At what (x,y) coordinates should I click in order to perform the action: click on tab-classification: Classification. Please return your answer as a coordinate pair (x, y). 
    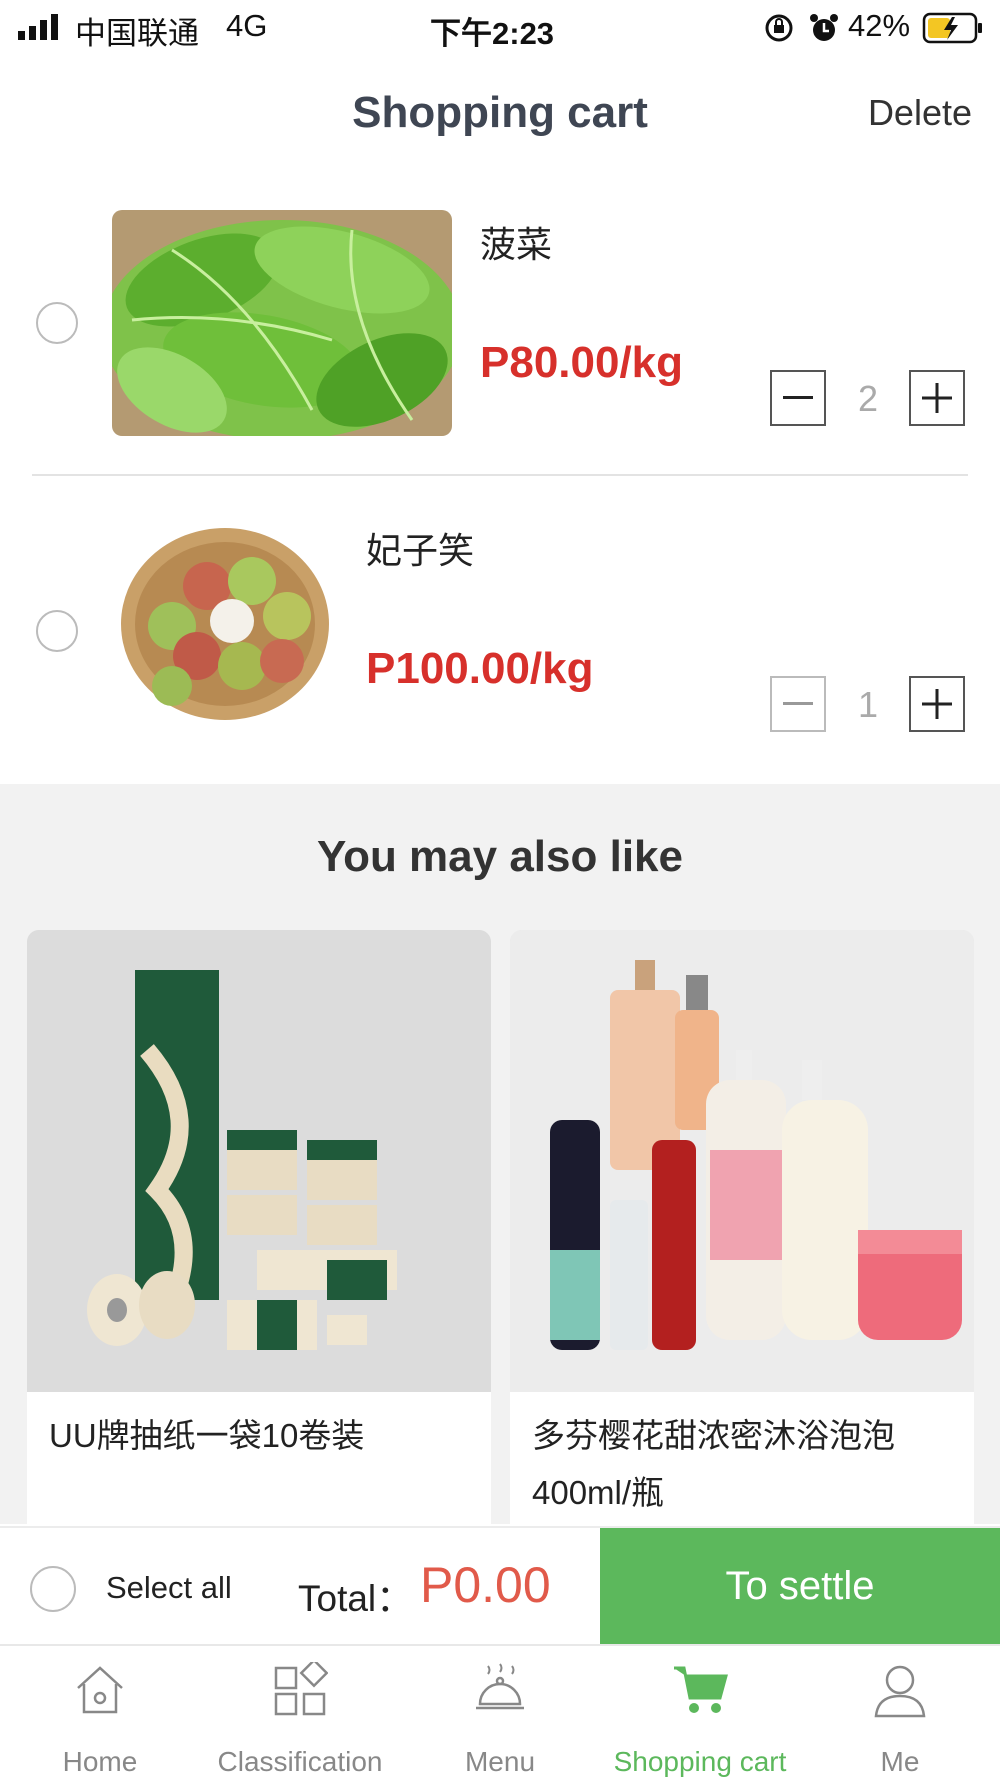
    Looking at the image, I should click on (300, 1719).